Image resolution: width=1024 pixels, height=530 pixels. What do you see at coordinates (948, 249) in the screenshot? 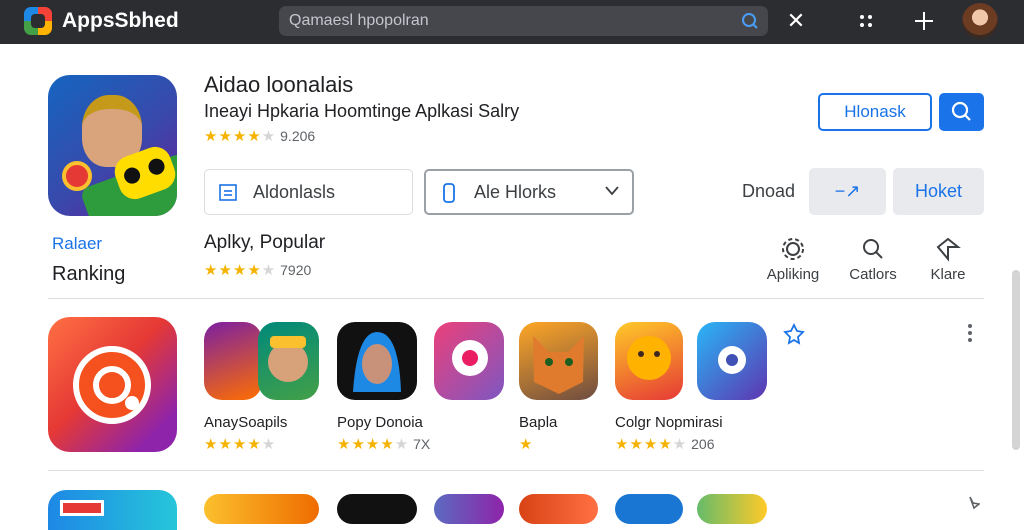
I see `share-icon` at bounding box center [948, 249].